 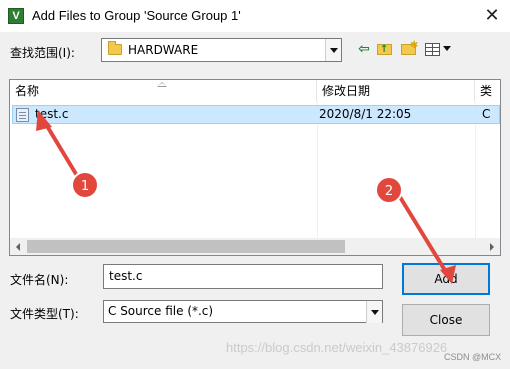 I want to click on file-type-cell: C, so click(x=486, y=114).